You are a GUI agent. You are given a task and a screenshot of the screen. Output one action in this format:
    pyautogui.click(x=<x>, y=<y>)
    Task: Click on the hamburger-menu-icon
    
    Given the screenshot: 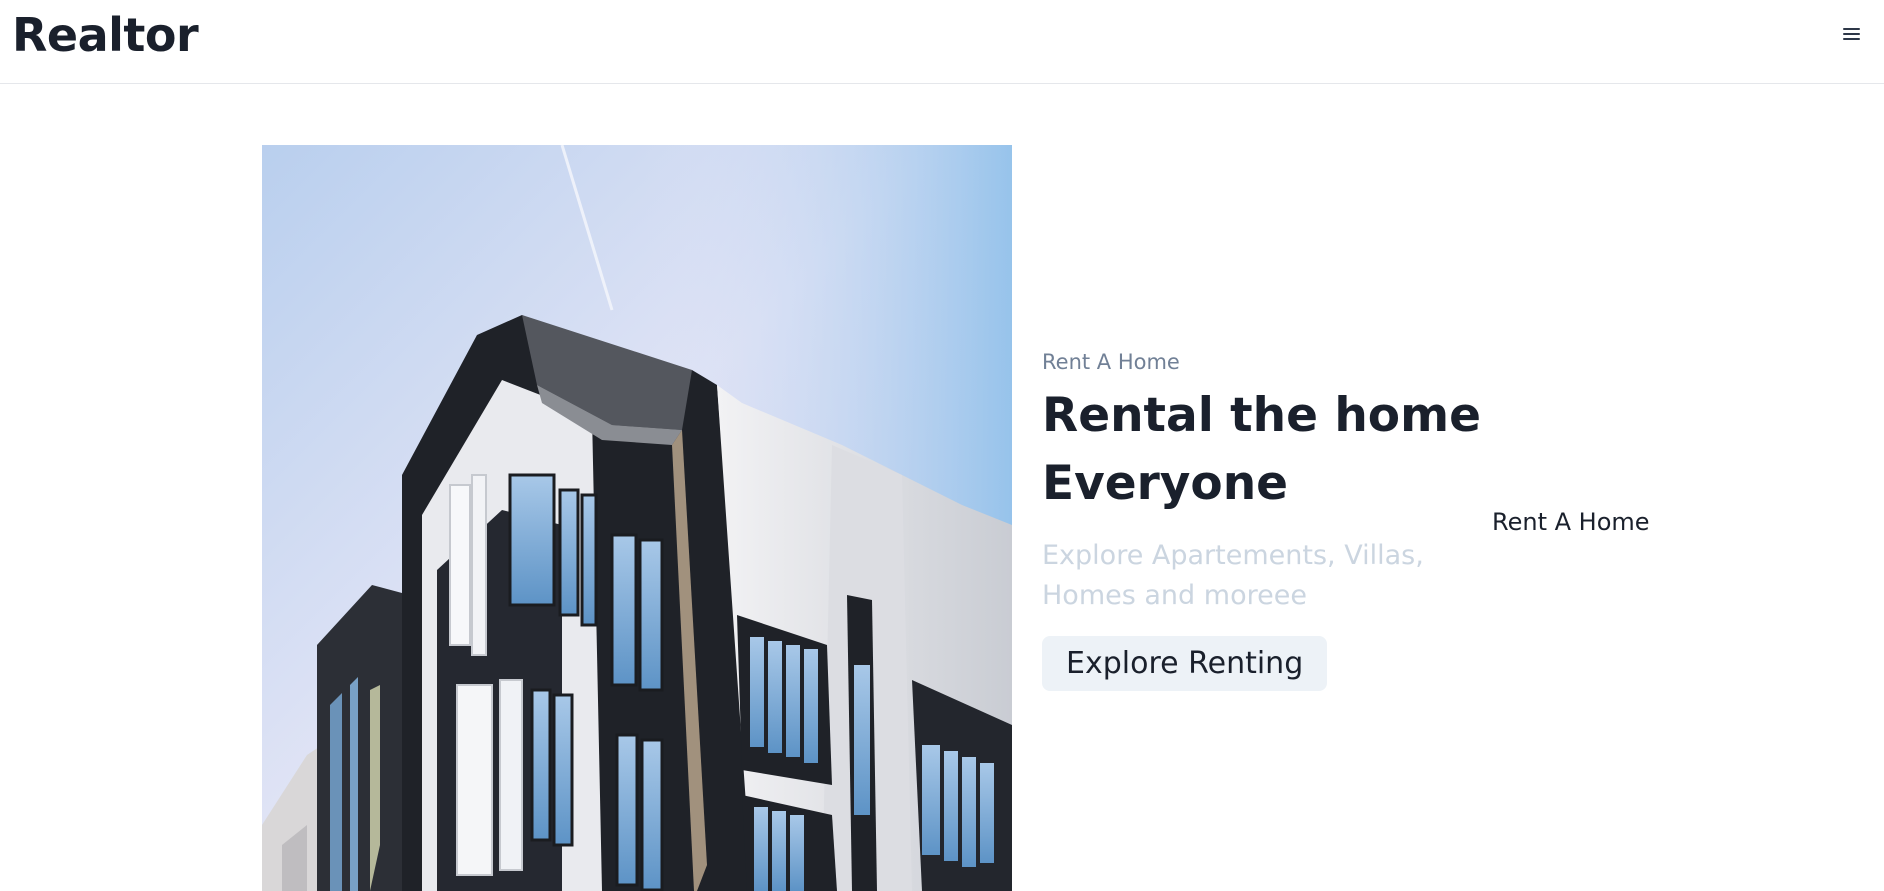 What is the action you would take?
    pyautogui.click(x=1852, y=34)
    